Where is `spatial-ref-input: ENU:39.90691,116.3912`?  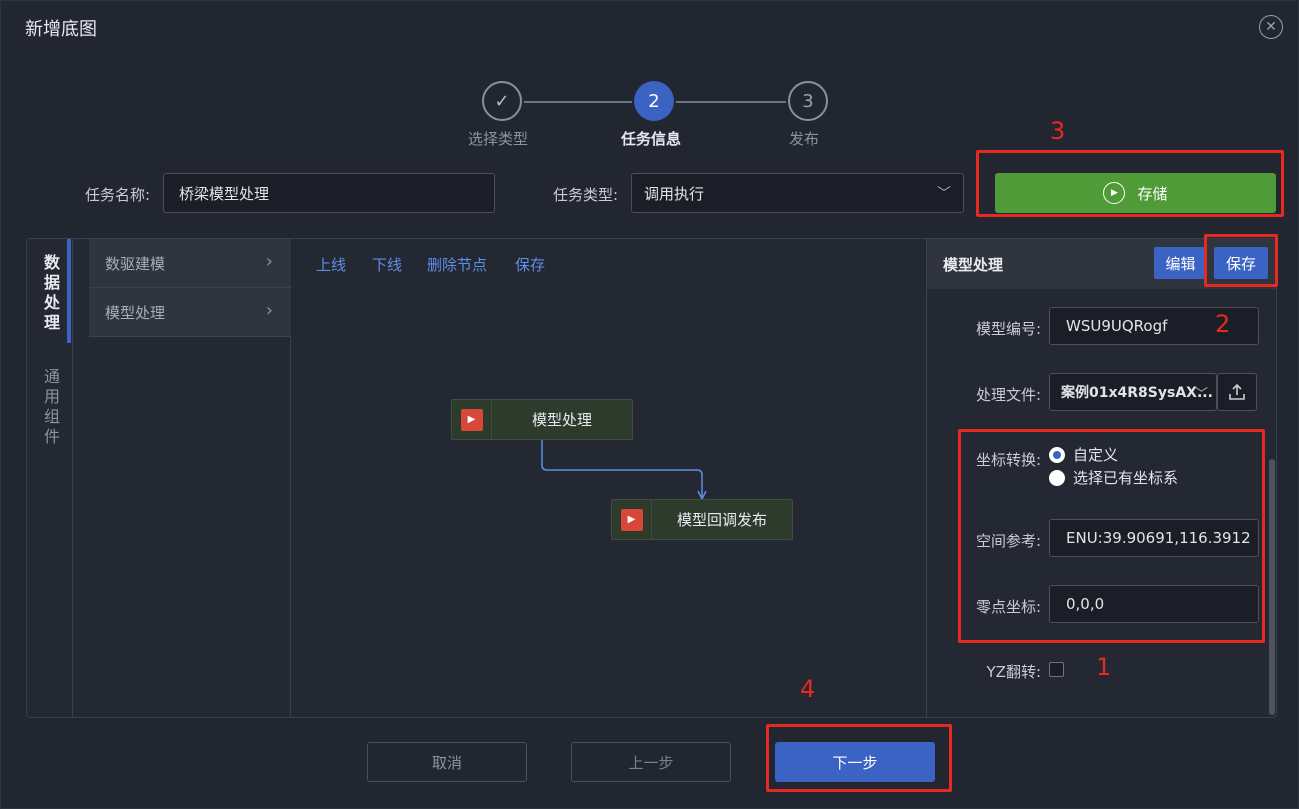
spatial-ref-input: ENU:39.90691,116.3912 is located at coordinates (1154, 538).